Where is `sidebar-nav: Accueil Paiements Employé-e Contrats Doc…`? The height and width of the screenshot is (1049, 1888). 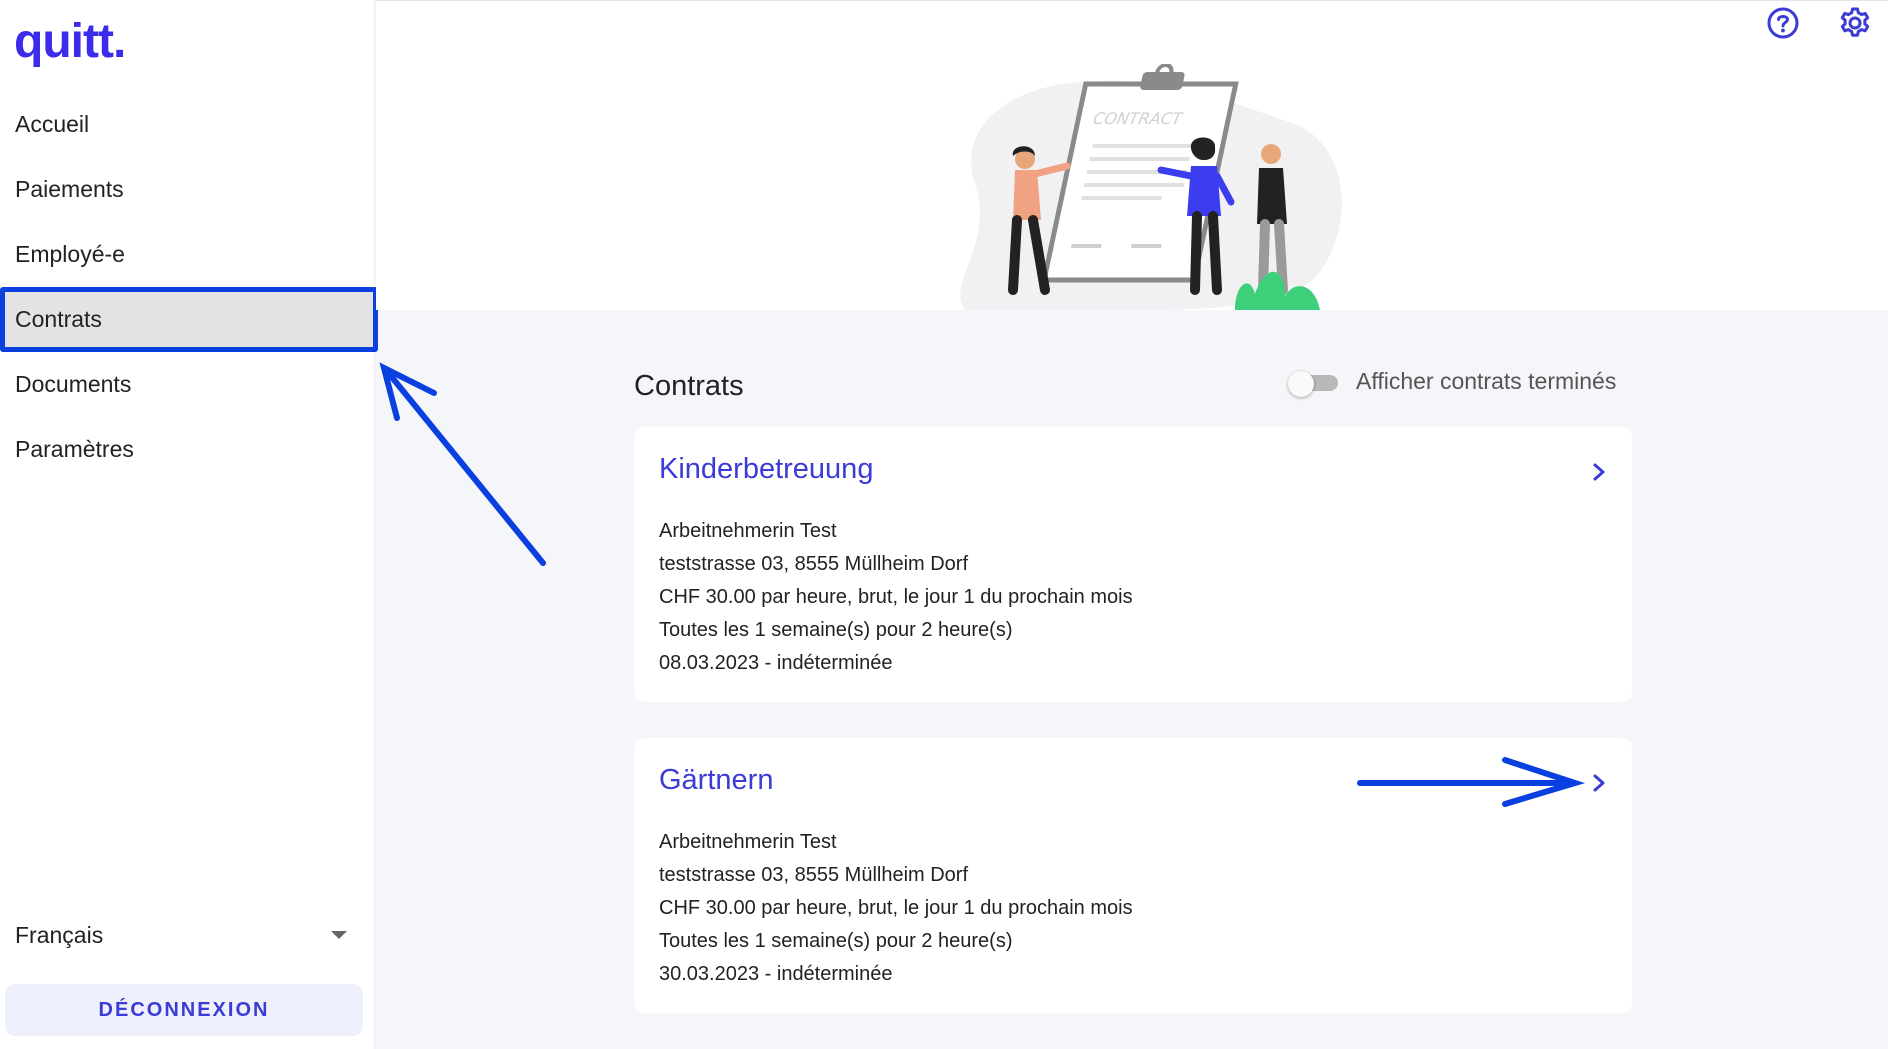
sidebar-nav: Accueil Paiements Employé-e Contrats Doc… is located at coordinates (189, 287).